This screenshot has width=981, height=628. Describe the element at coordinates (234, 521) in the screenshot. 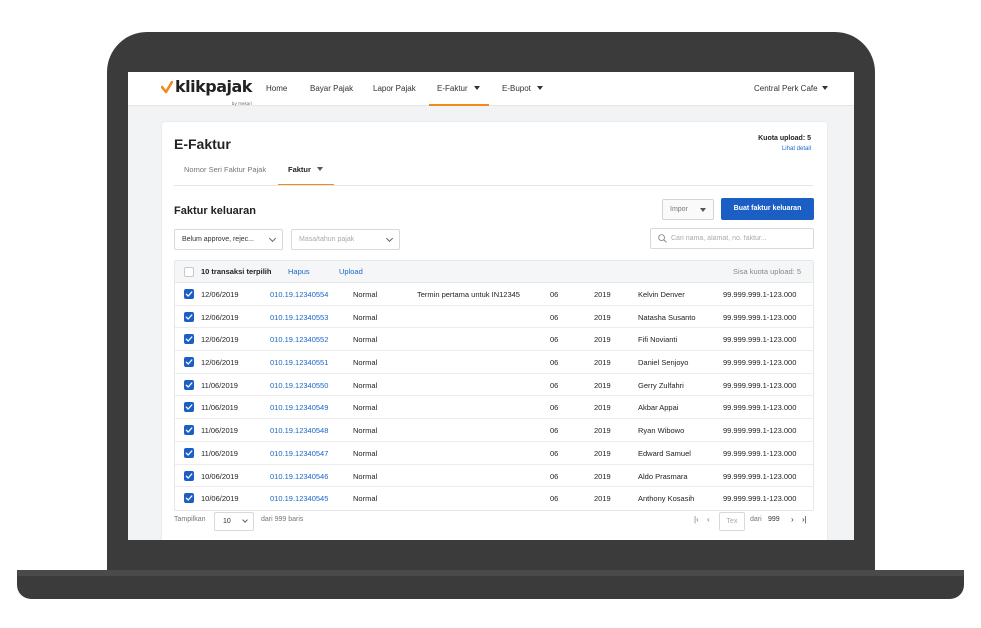

I see `page-size-select: 10` at that location.